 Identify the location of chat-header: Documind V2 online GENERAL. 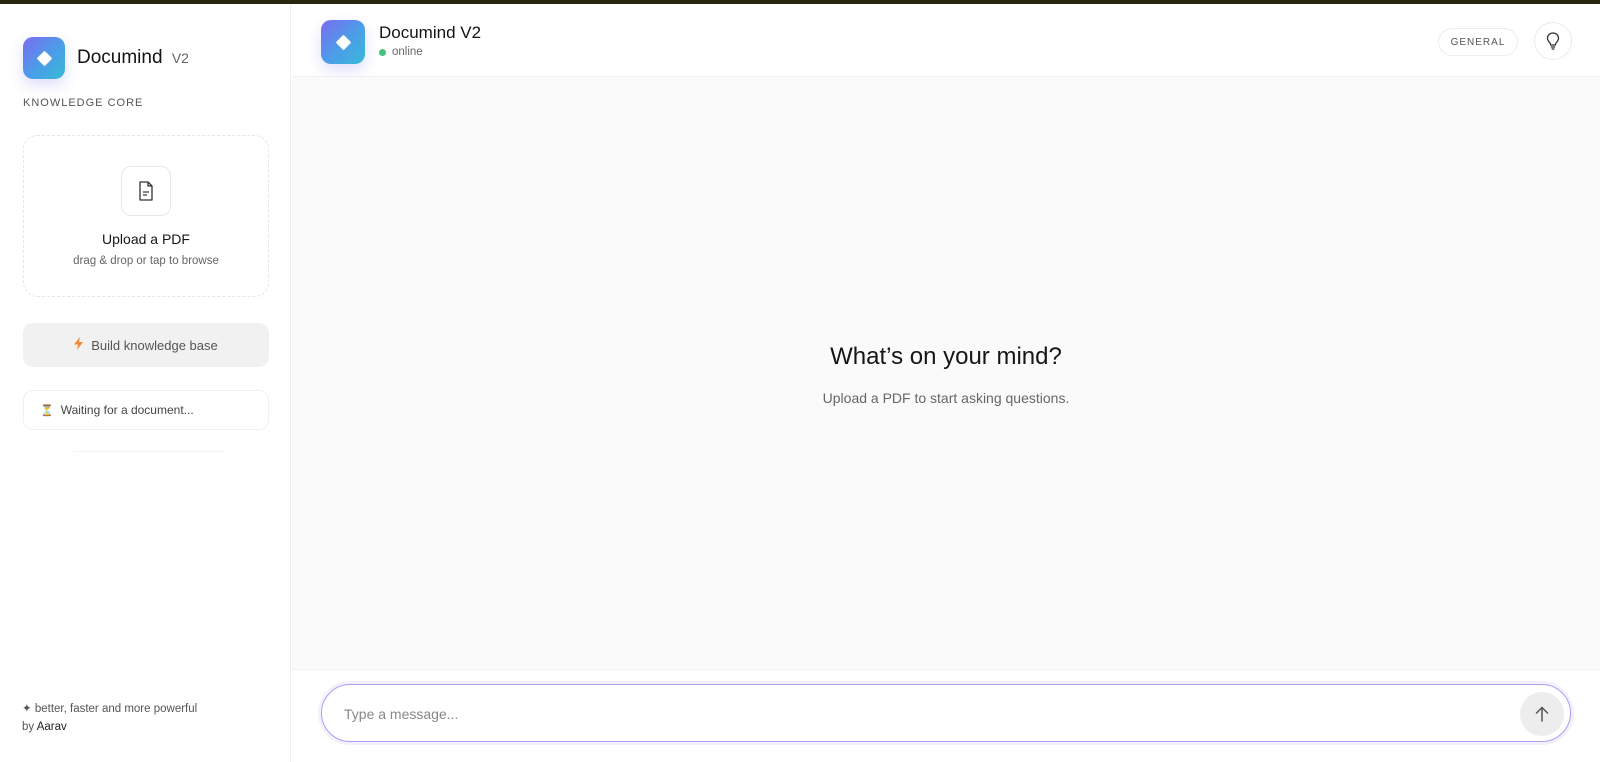
(946, 40).